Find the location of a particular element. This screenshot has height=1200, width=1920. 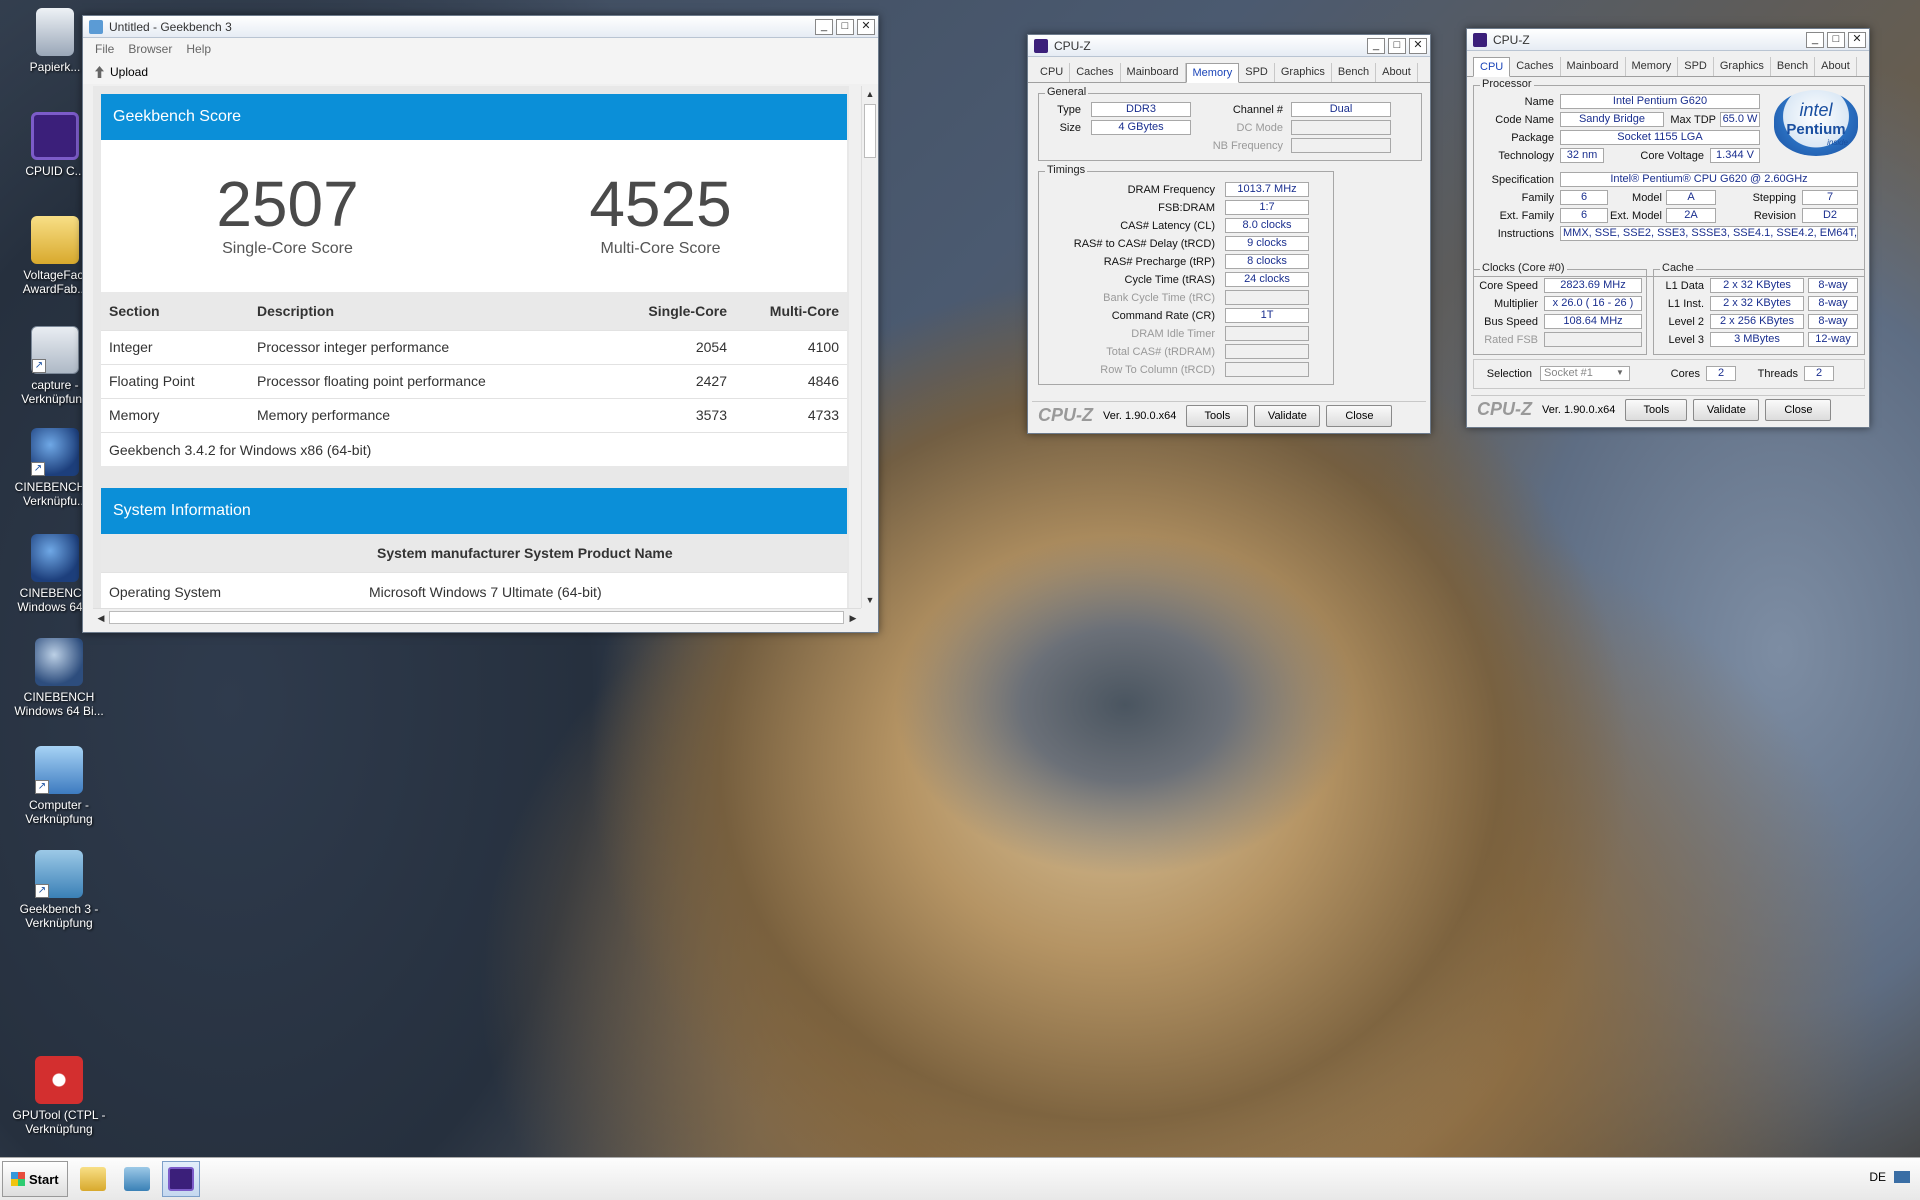

language-indicator: DE is located at coordinates (1877, 1177).